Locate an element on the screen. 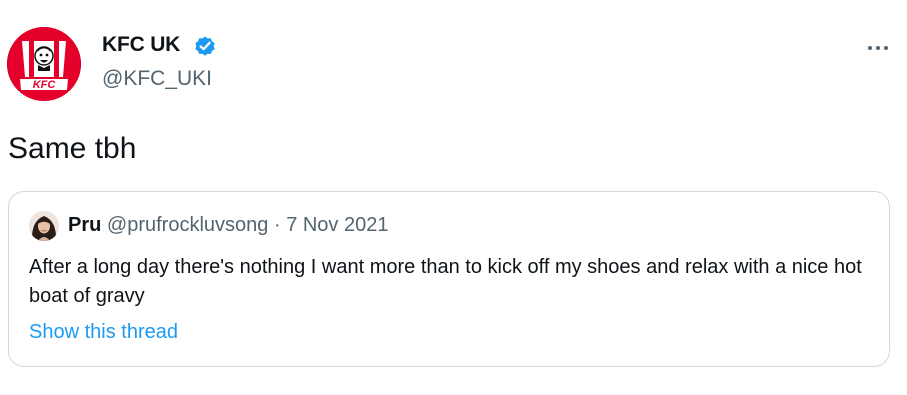  quoted-author-handle: @prufrockluvsong is located at coordinates (187, 225).